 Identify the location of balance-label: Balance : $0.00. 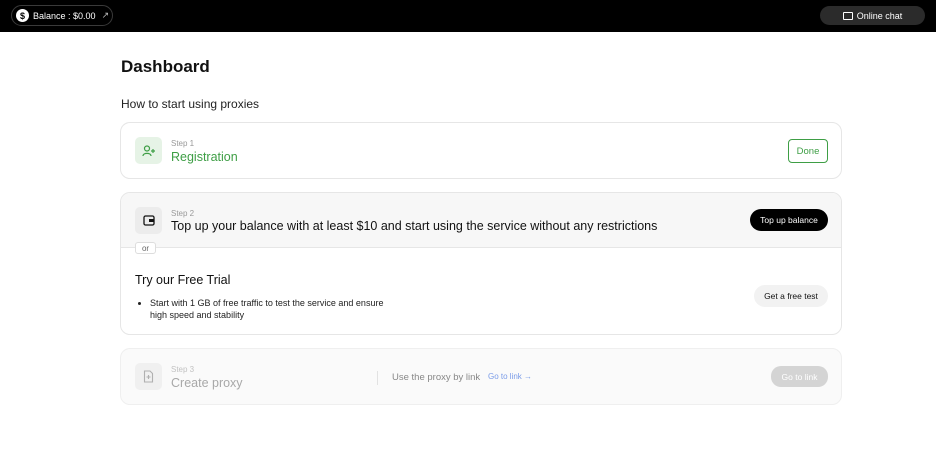
(64, 15).